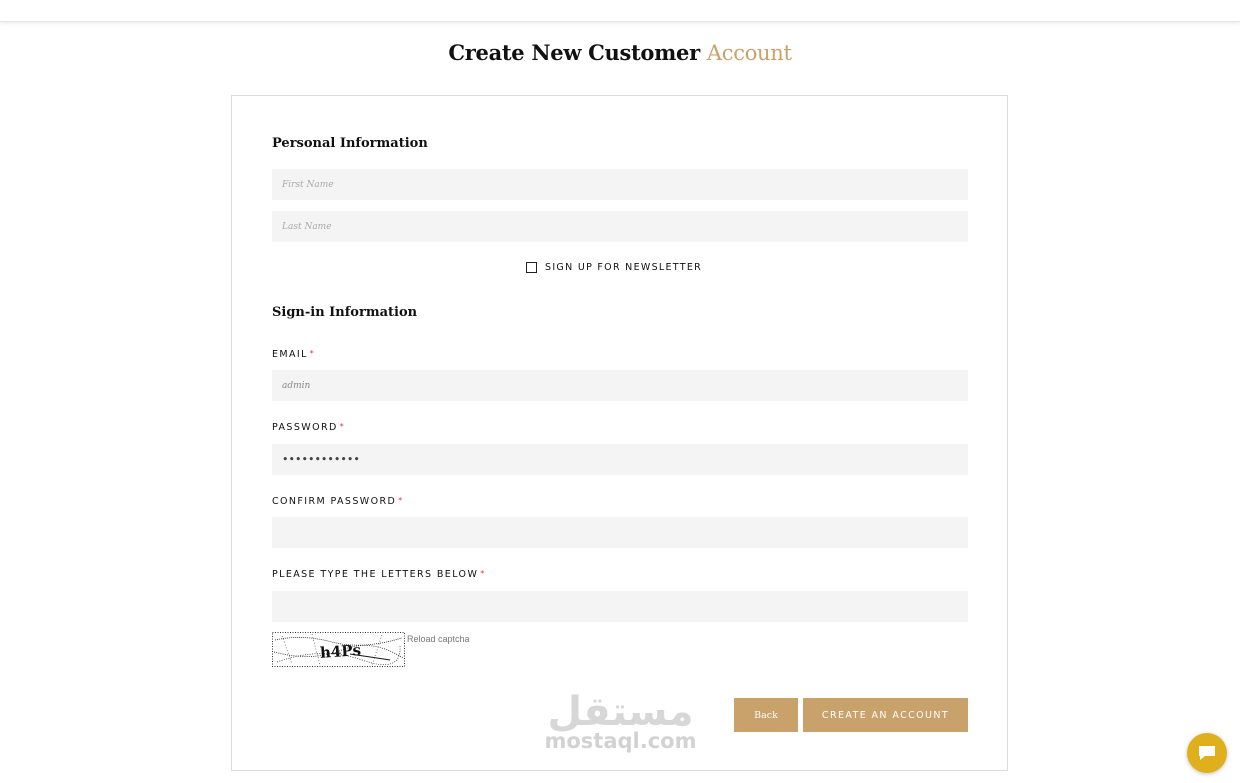  What do you see at coordinates (885, 715) in the screenshot?
I see `create-account-button: CREATE AN ACCOUNT` at bounding box center [885, 715].